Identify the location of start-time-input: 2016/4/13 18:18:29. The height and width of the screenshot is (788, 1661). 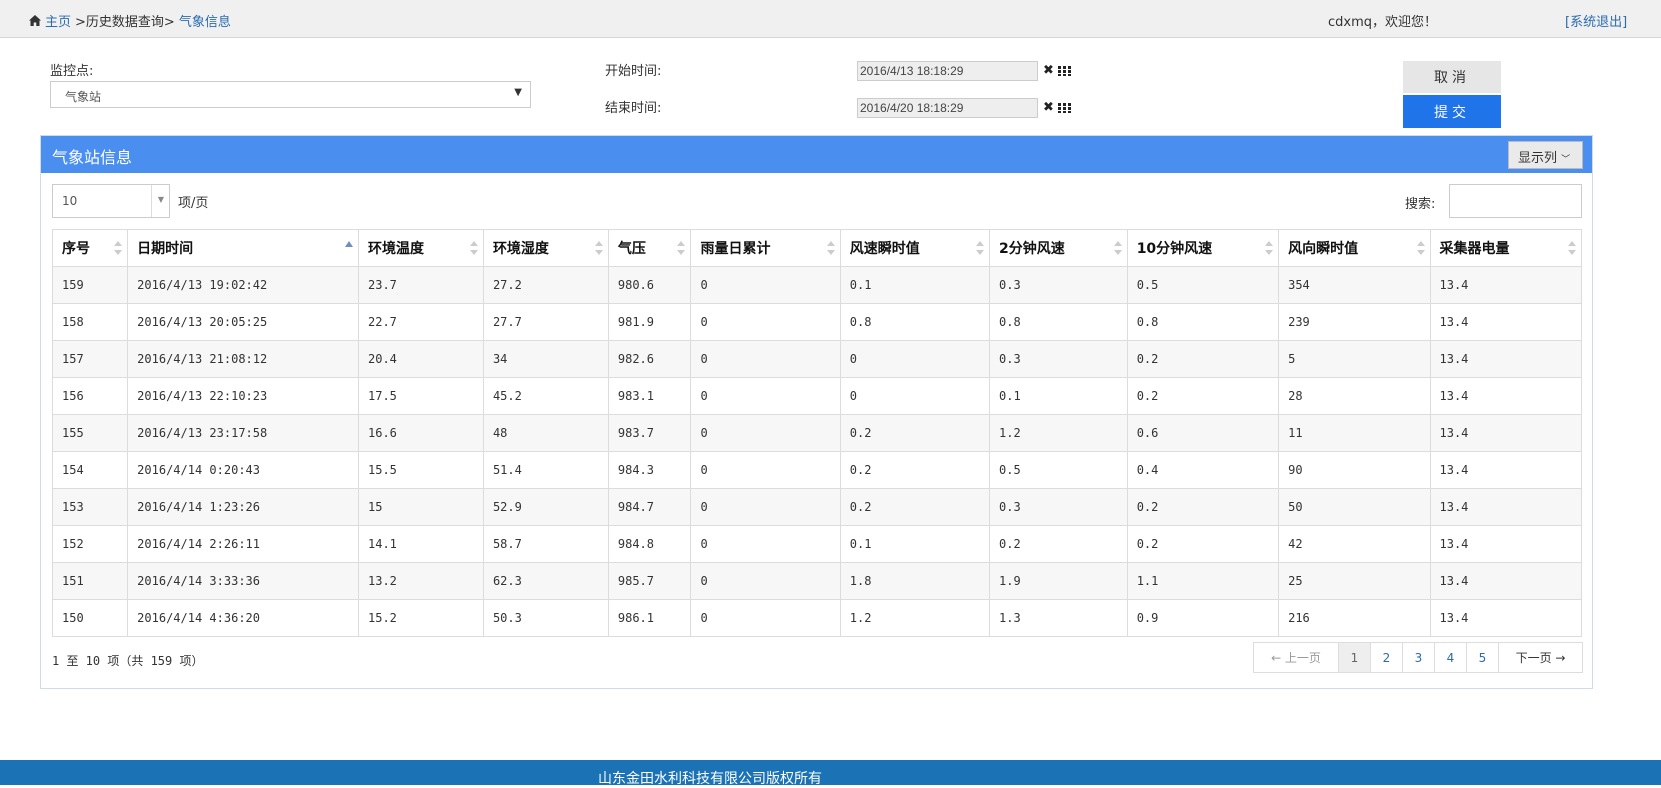
(947, 71).